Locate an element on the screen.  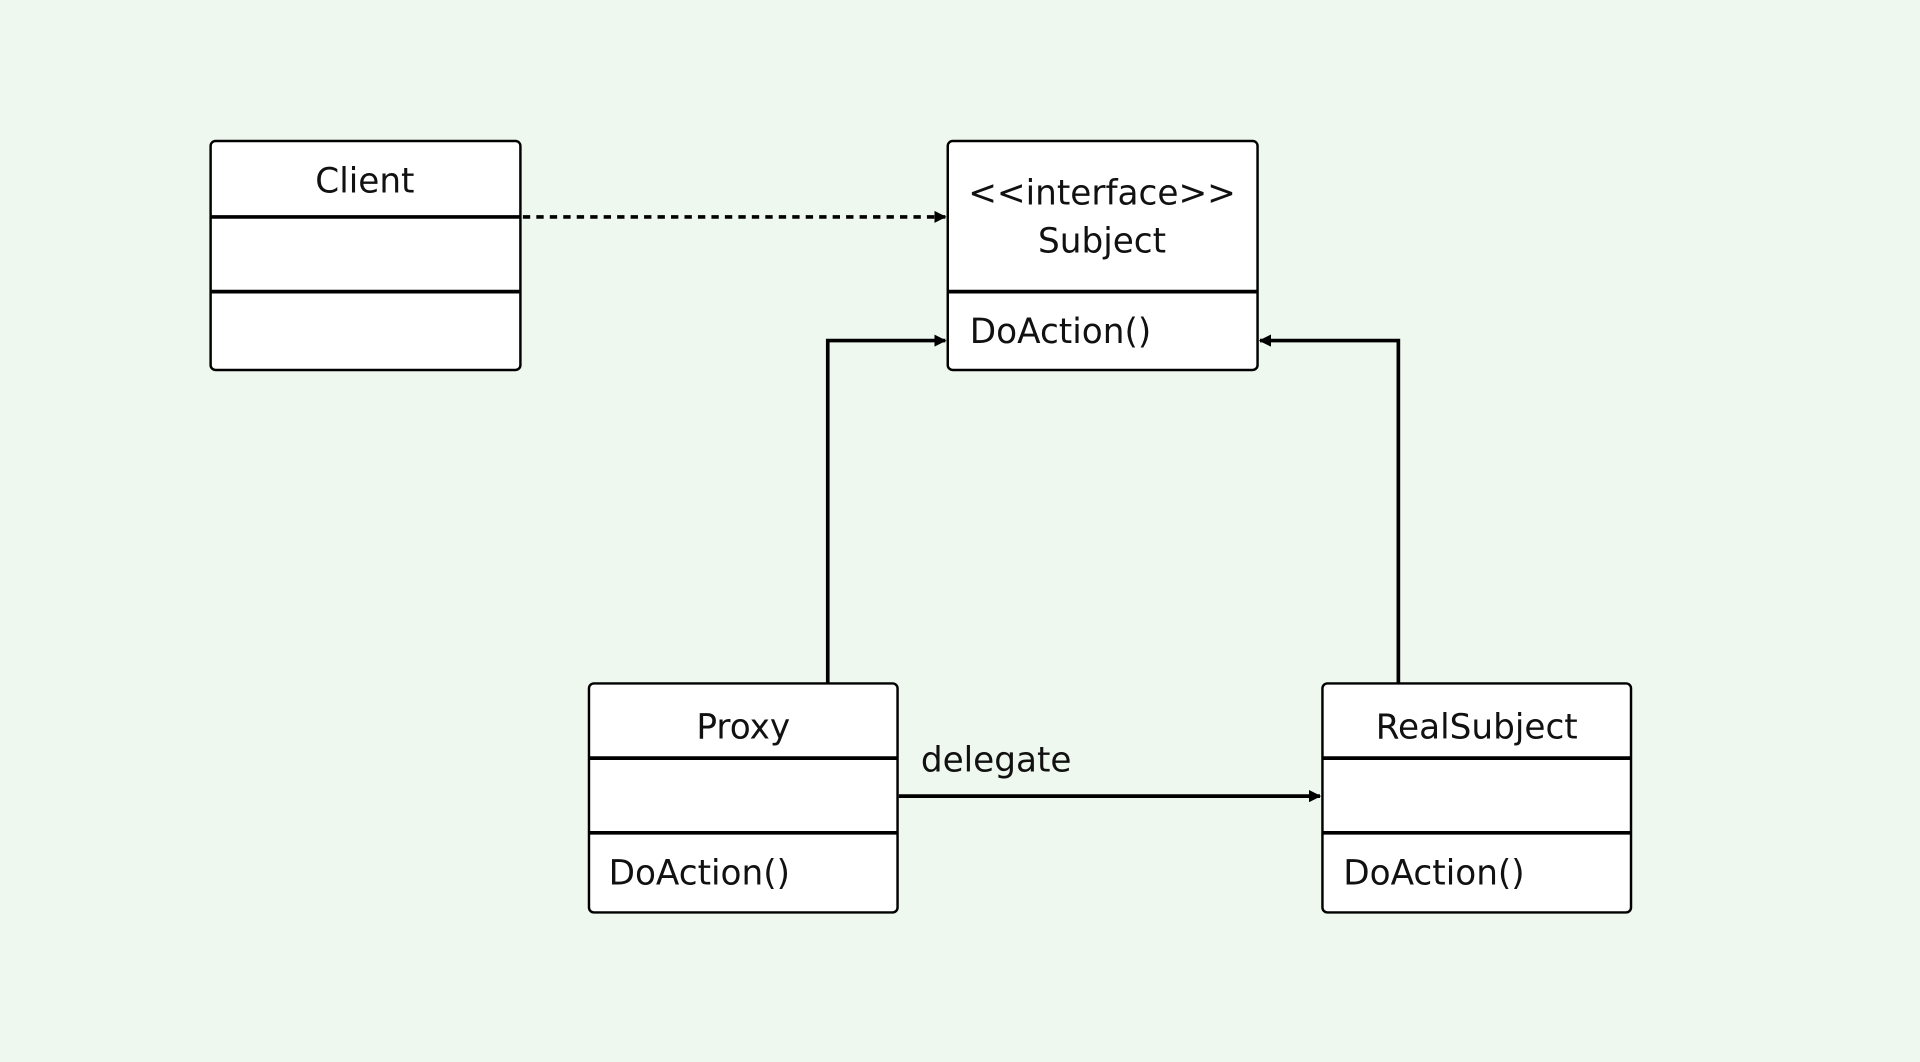
delegate-label: delegate is located at coordinates (996, 761).